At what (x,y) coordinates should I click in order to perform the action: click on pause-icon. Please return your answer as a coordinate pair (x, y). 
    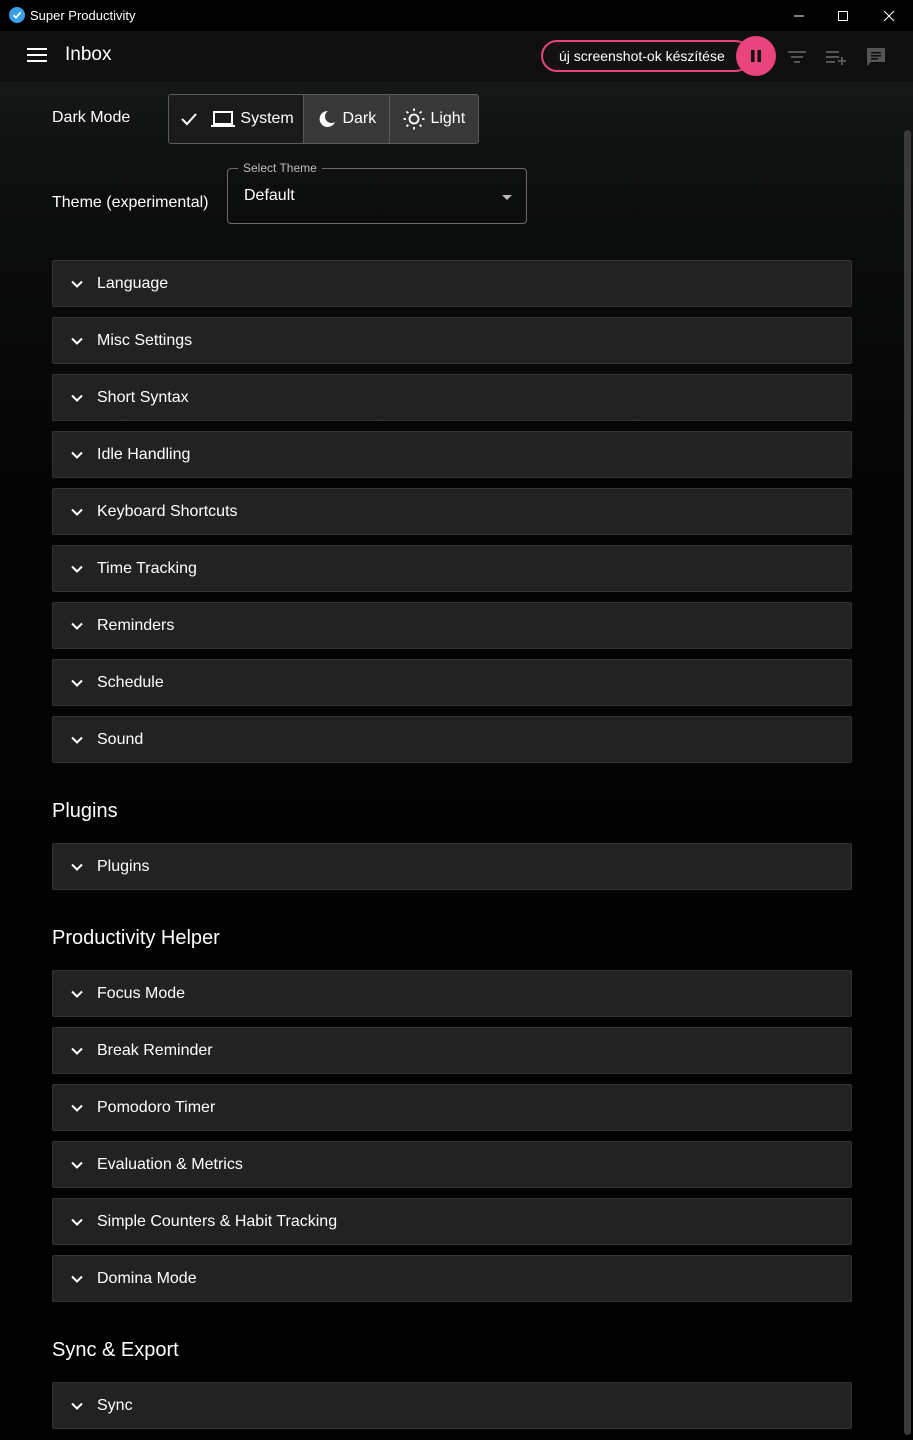
    Looking at the image, I should click on (756, 56).